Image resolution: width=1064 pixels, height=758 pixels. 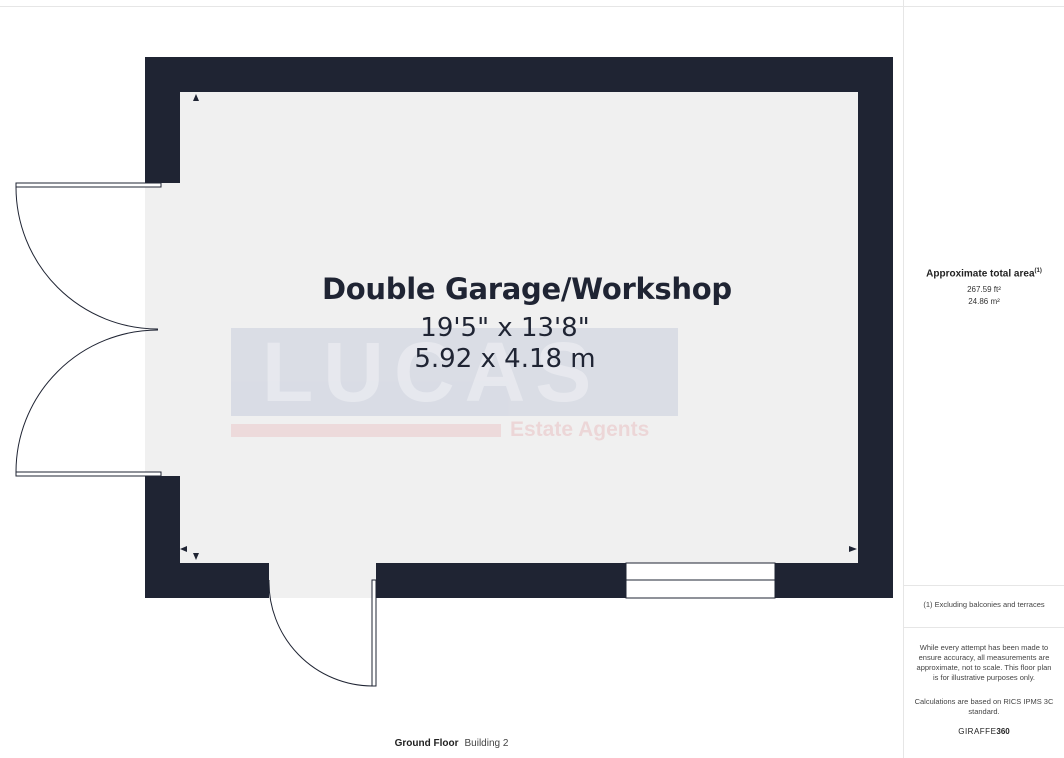 What do you see at coordinates (580, 429) in the screenshot?
I see `watermark-sub: Estate Agents` at bounding box center [580, 429].